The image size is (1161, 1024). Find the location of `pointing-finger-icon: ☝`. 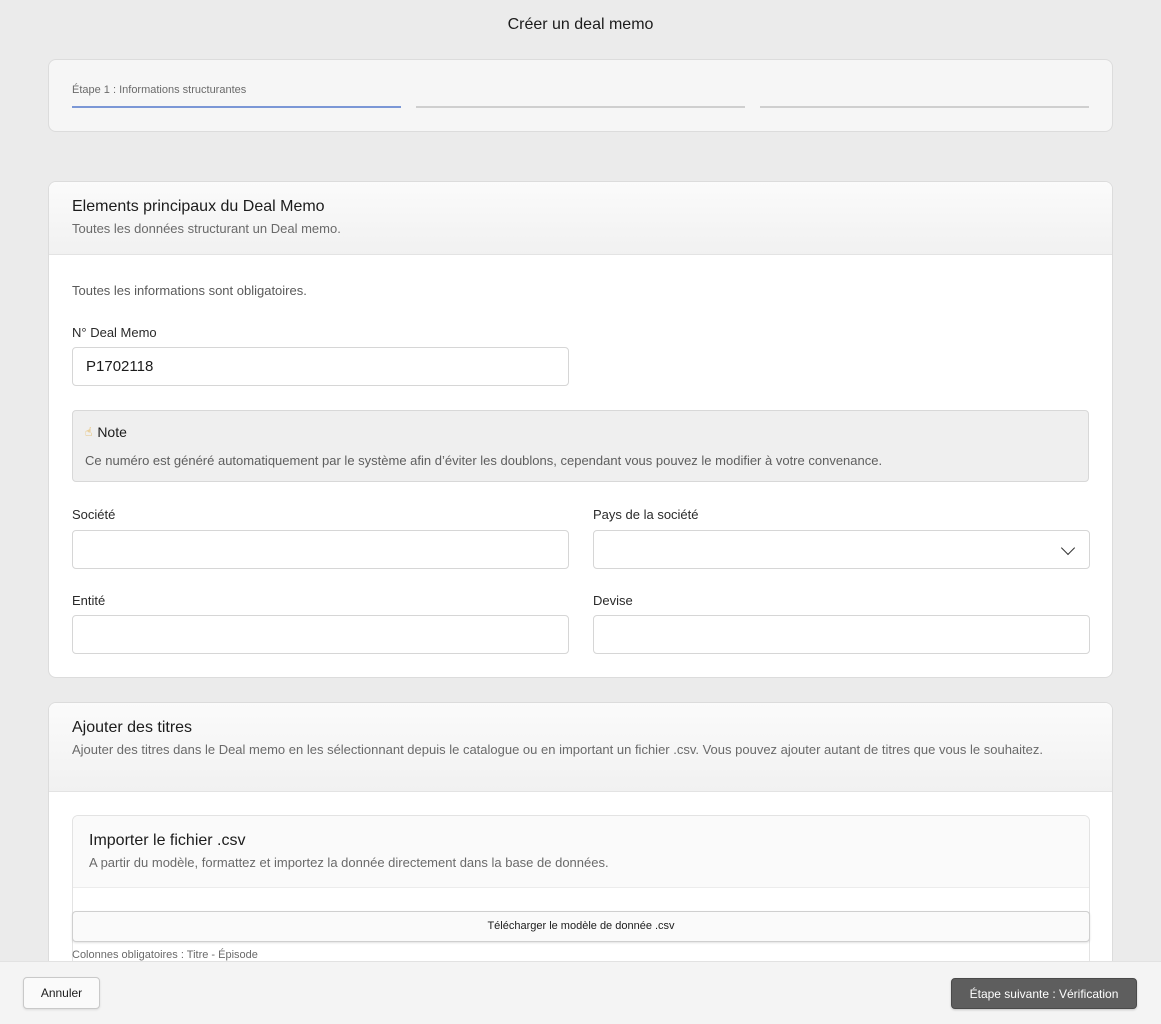

pointing-finger-icon: ☝ is located at coordinates (89, 432).